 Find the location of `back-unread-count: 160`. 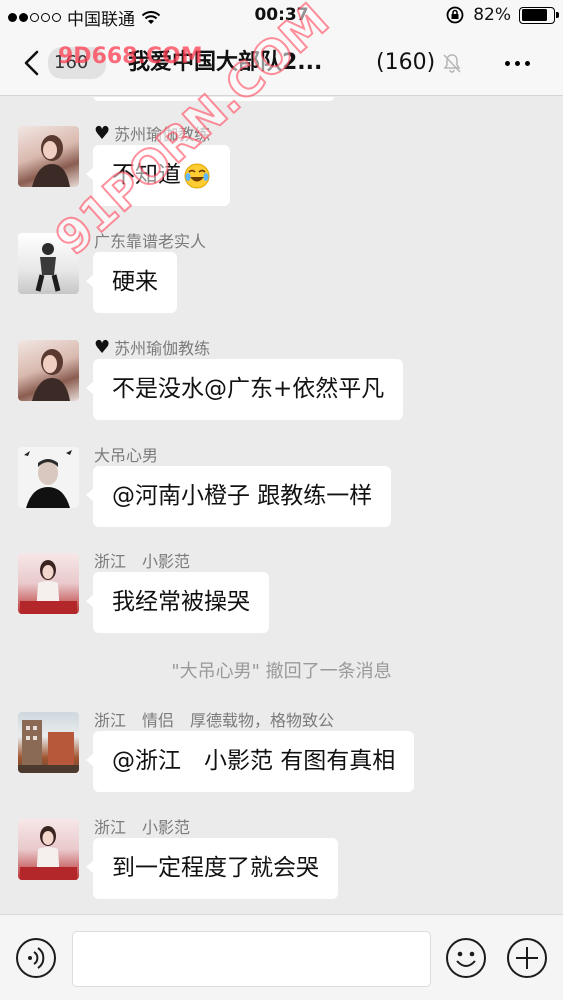

back-unread-count: 160 is located at coordinates (77, 63).